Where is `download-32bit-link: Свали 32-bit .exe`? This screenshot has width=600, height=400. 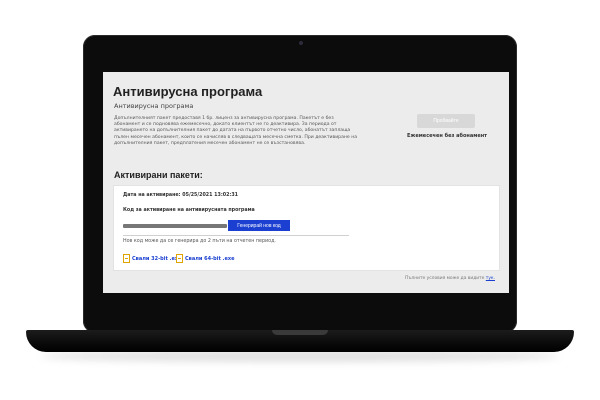 download-32bit-link: Свали 32-bit .exe is located at coordinates (152, 258).